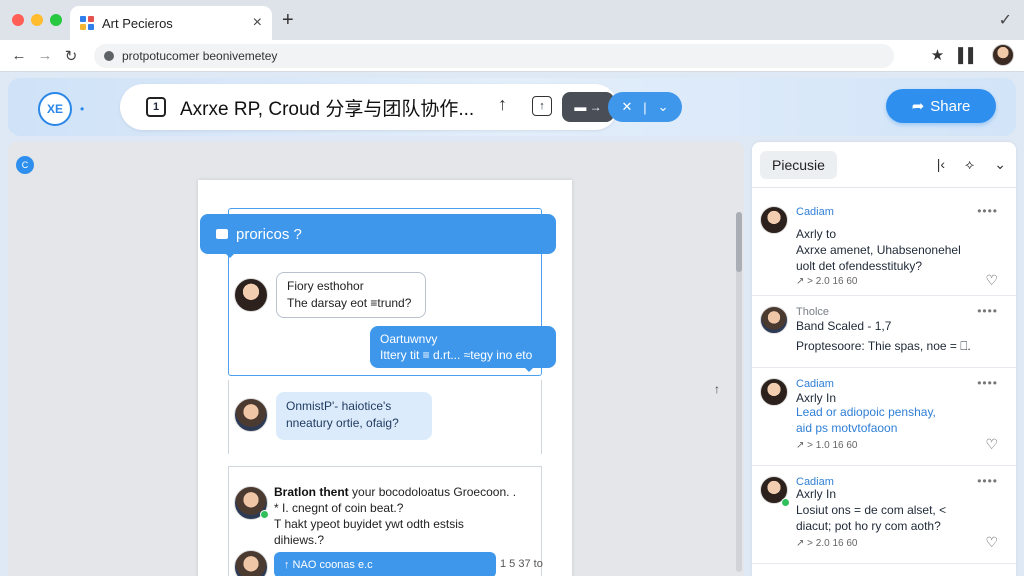  I want to click on thread-line: Axrxe amenet, Uhabsenonehel, so click(878, 250).